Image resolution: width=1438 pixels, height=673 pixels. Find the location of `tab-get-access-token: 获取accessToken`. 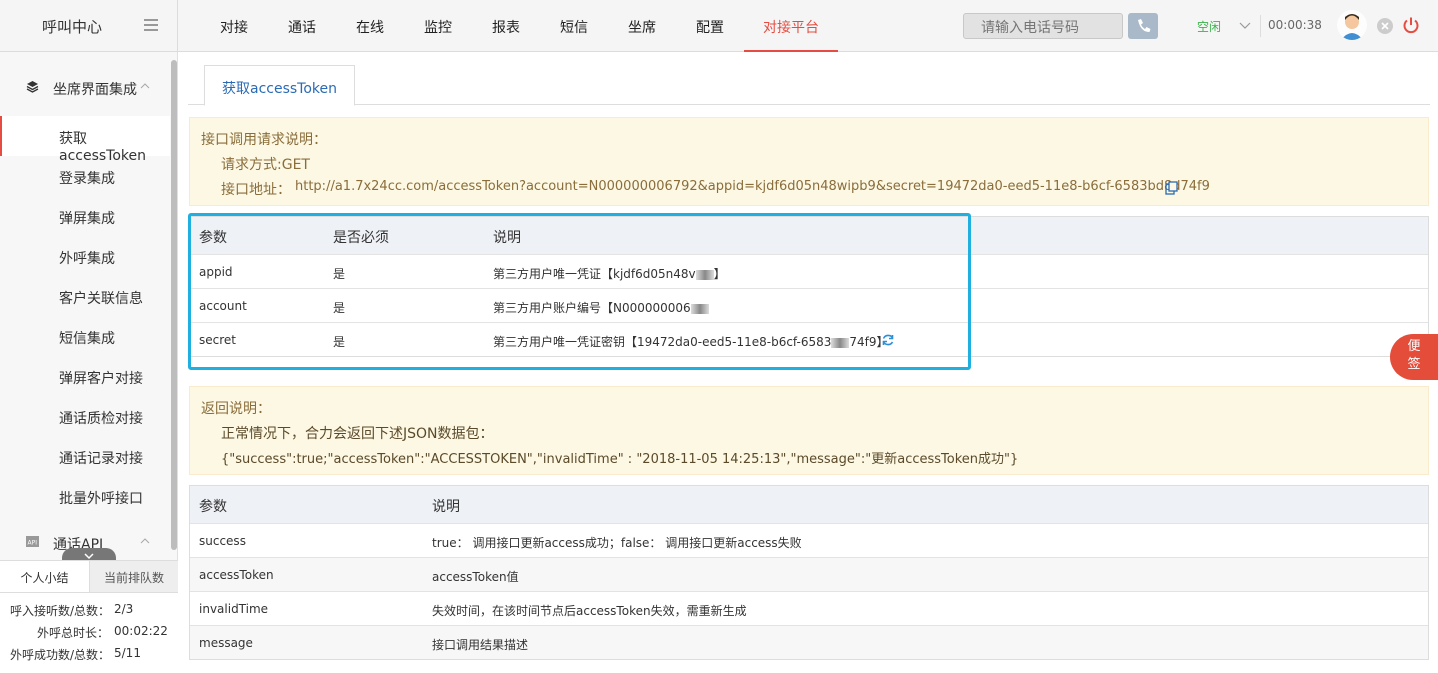

tab-get-access-token: 获取accessToken is located at coordinates (279, 85).